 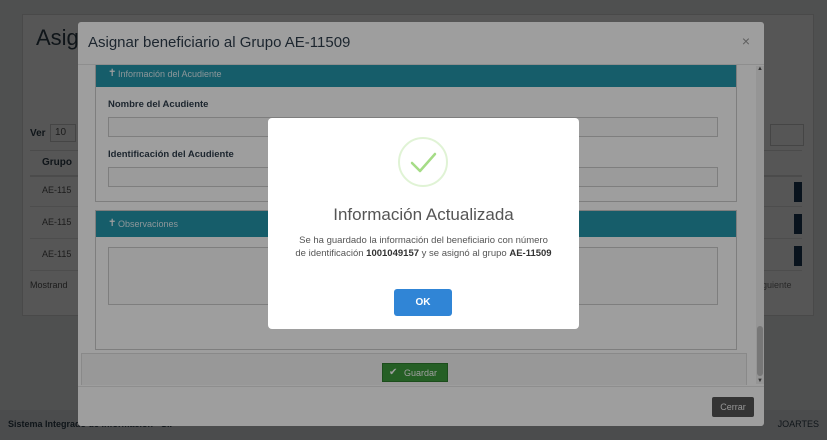 I want to click on ok-button: OK, so click(x=423, y=302).